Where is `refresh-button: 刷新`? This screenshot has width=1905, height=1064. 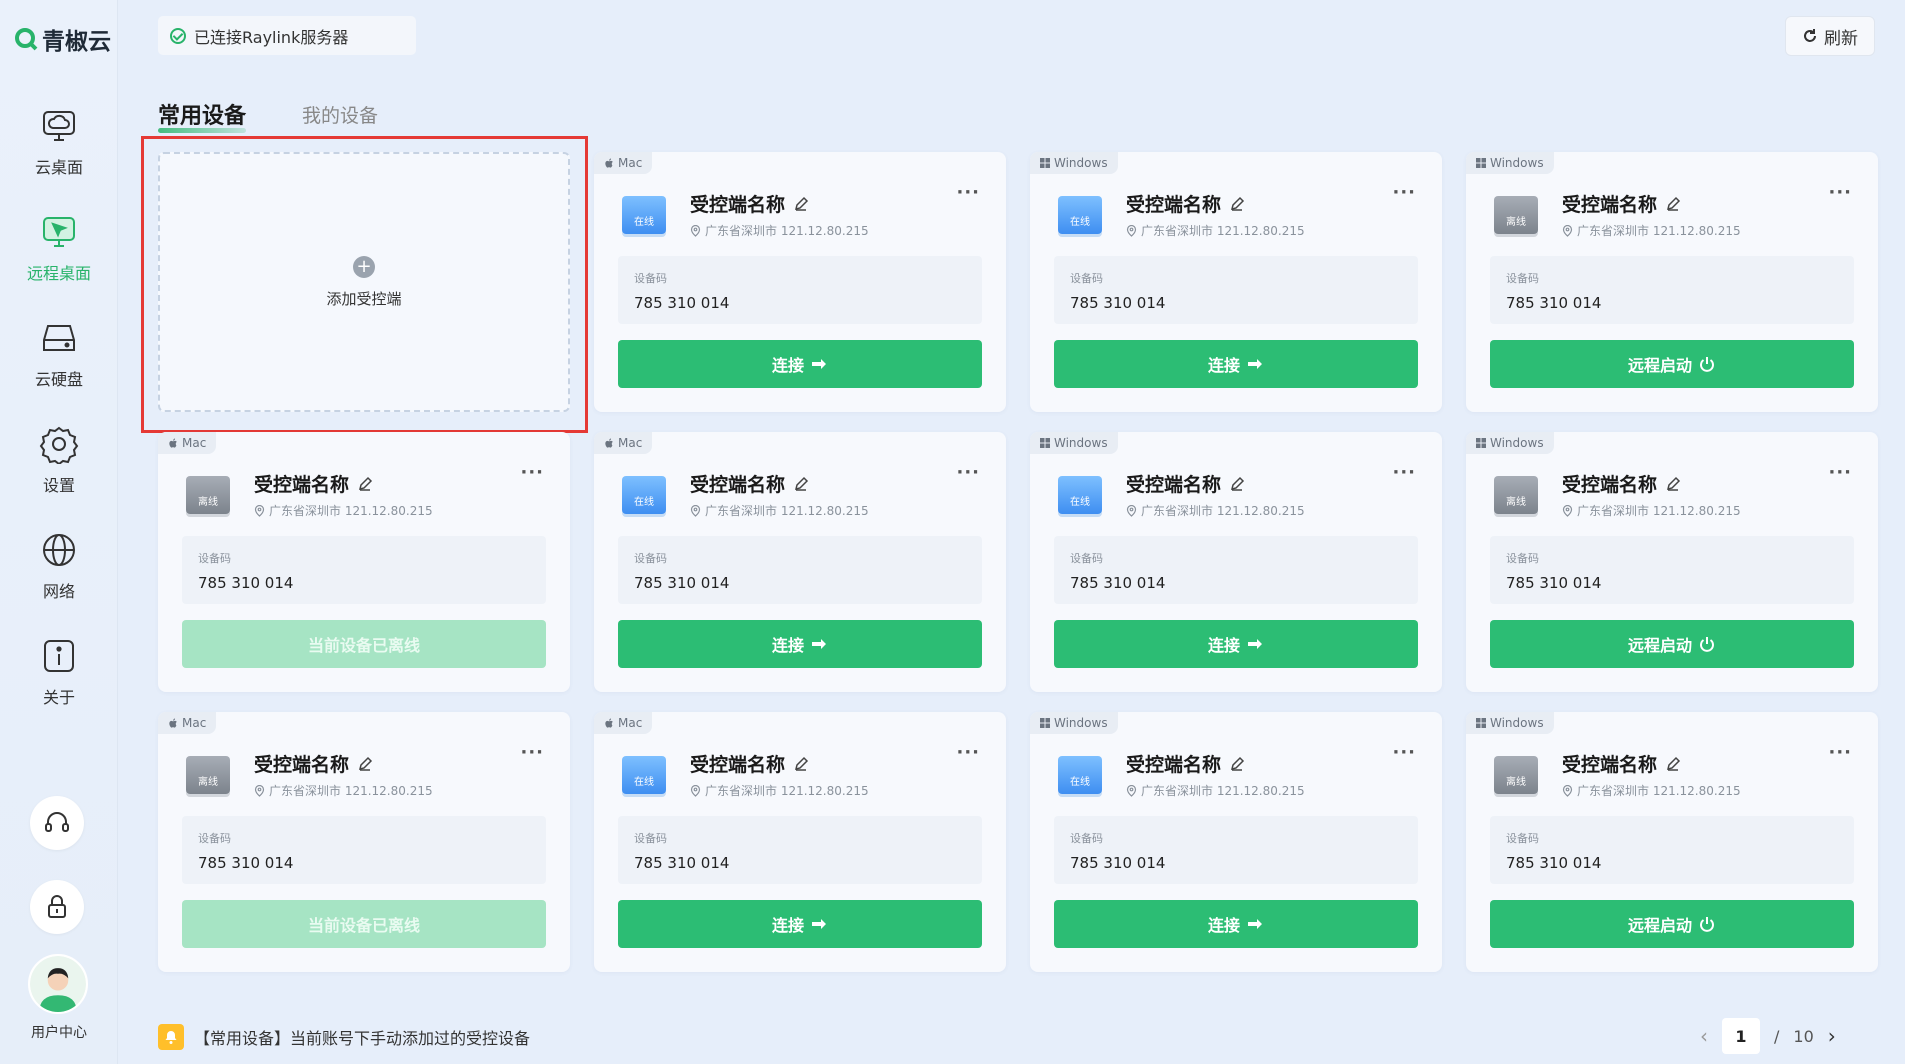 refresh-button: 刷新 is located at coordinates (1830, 36).